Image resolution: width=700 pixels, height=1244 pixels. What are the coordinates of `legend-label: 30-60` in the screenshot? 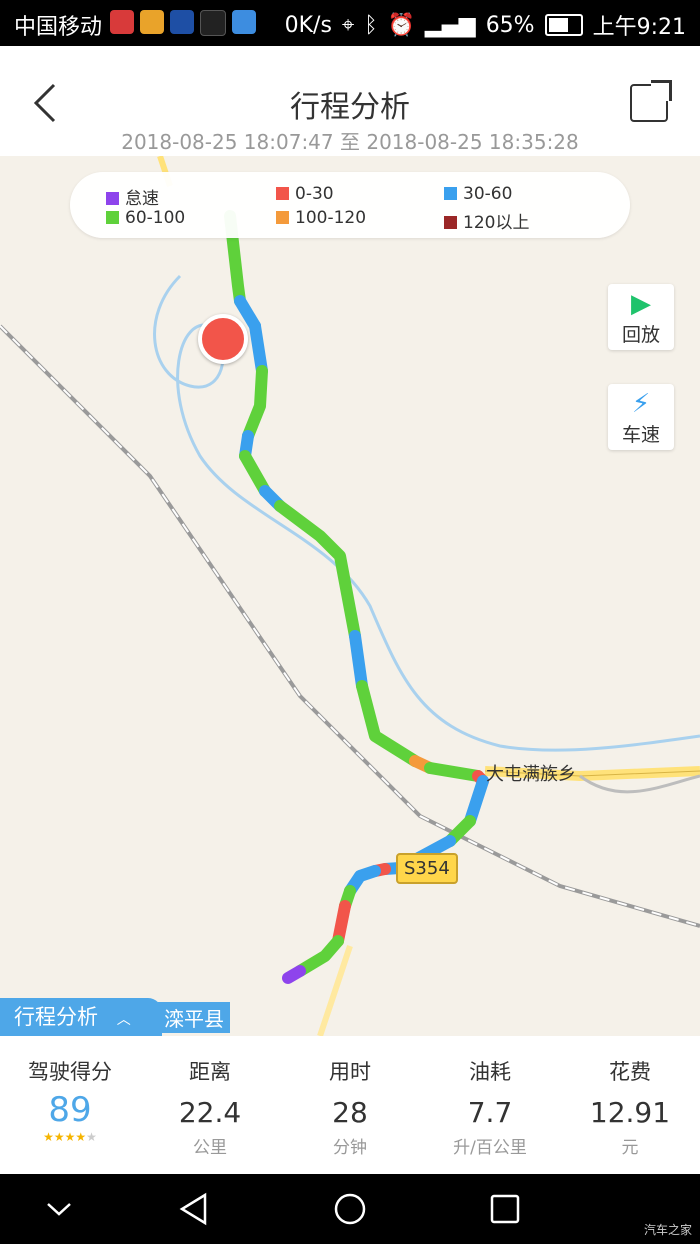 It's located at (488, 194).